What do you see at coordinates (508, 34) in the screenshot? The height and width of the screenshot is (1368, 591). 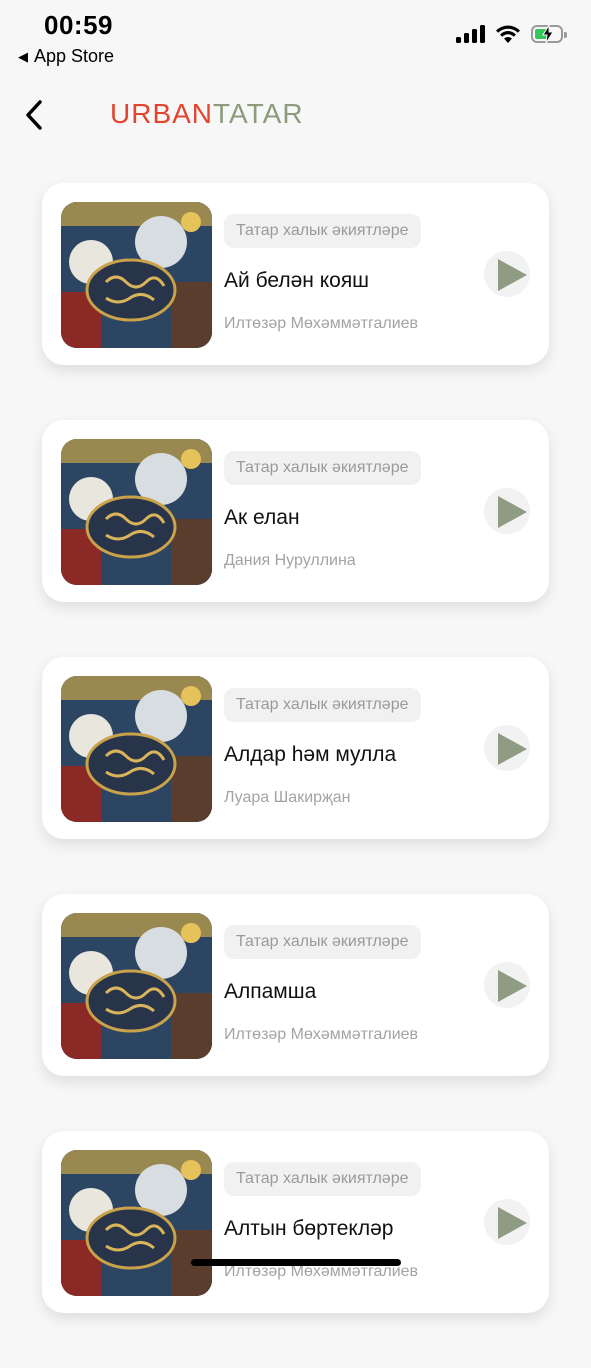 I see `wifi-icon` at bounding box center [508, 34].